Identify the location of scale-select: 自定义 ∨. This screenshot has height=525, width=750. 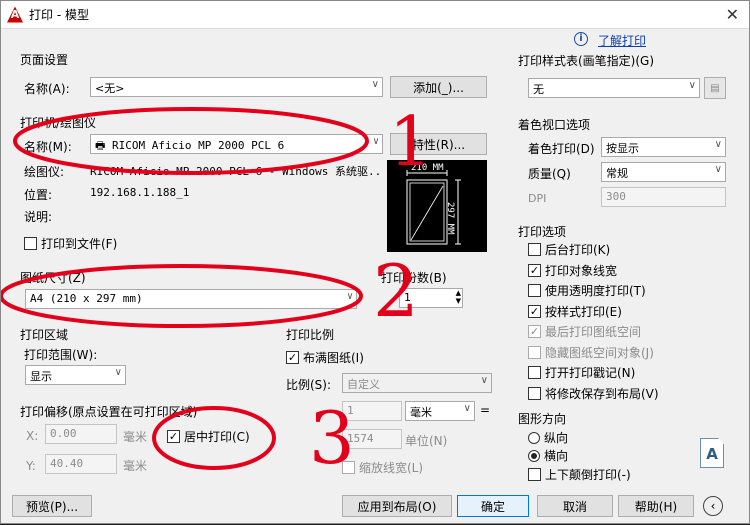
(417, 383).